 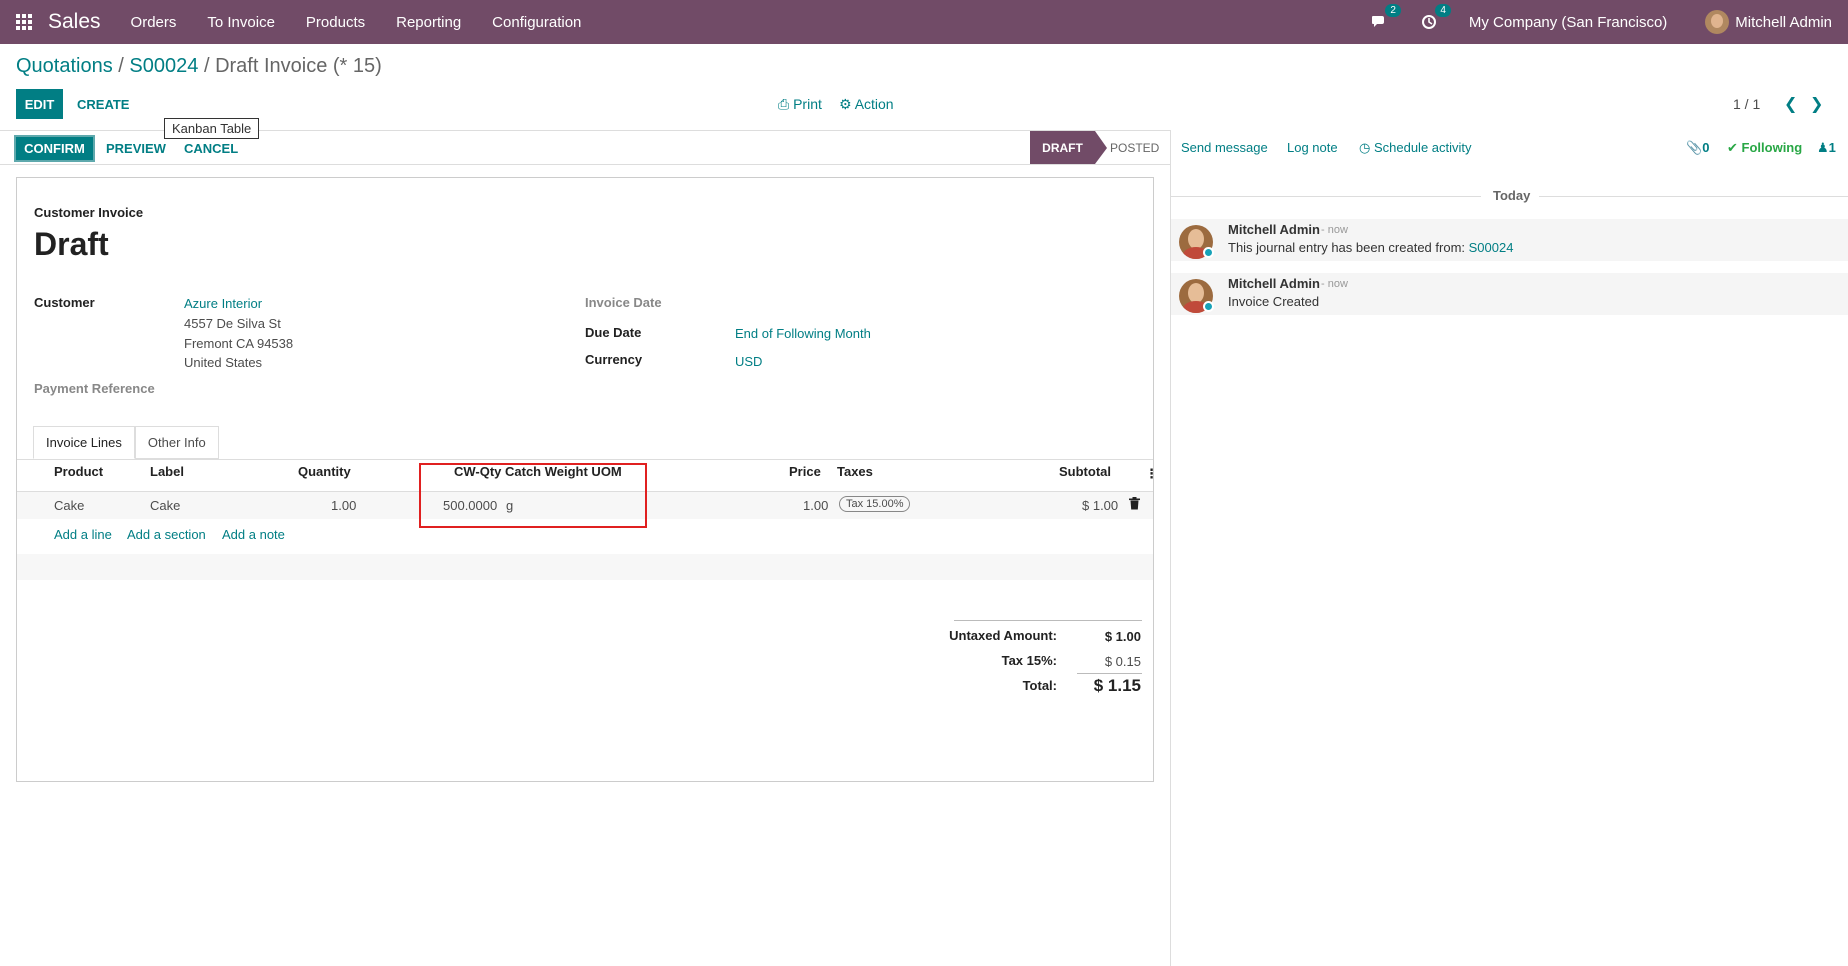 I want to click on cell-label: Cake, so click(x=165, y=505).